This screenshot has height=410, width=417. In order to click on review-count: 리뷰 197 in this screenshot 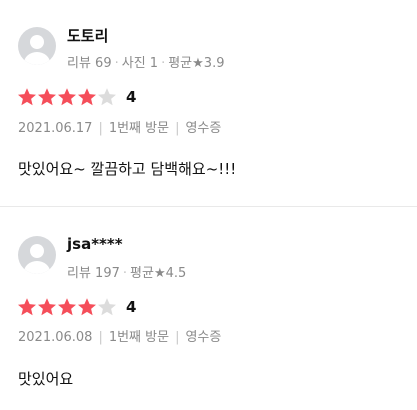, I will do `click(93, 273)`.